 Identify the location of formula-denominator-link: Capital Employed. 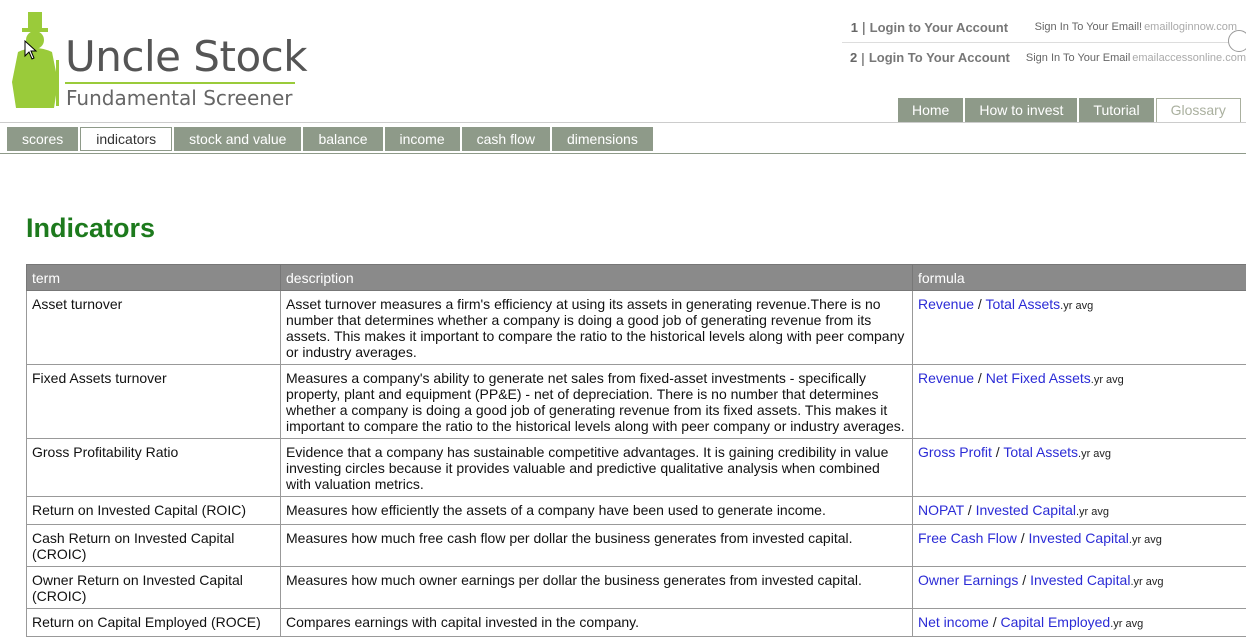
(1055, 622).